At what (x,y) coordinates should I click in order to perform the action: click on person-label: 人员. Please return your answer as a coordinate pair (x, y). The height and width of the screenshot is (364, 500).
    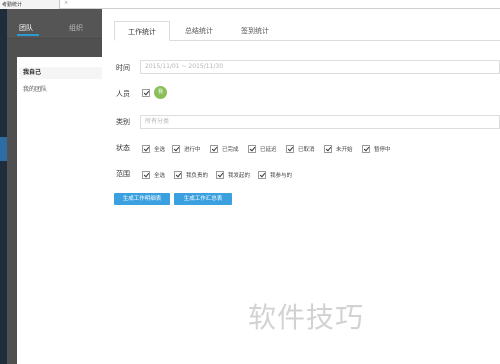
    Looking at the image, I should click on (123, 94).